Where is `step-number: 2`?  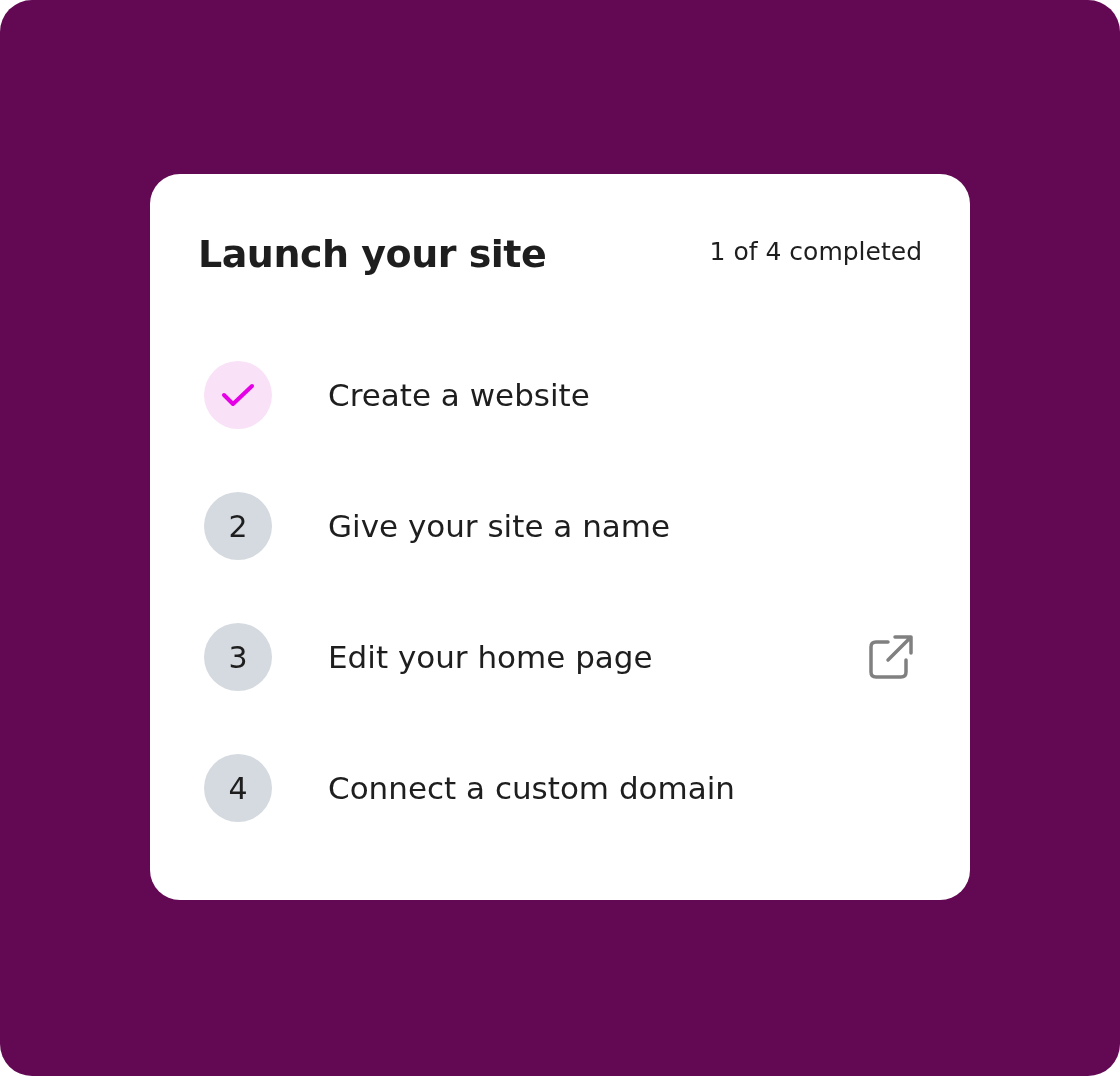 step-number: 2 is located at coordinates (238, 526).